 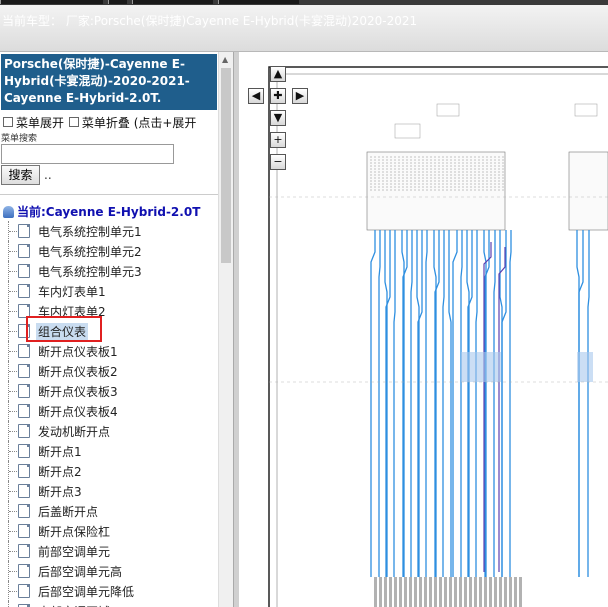 I want to click on tree-item: 断开点仪表板2, so click(x=109, y=371).